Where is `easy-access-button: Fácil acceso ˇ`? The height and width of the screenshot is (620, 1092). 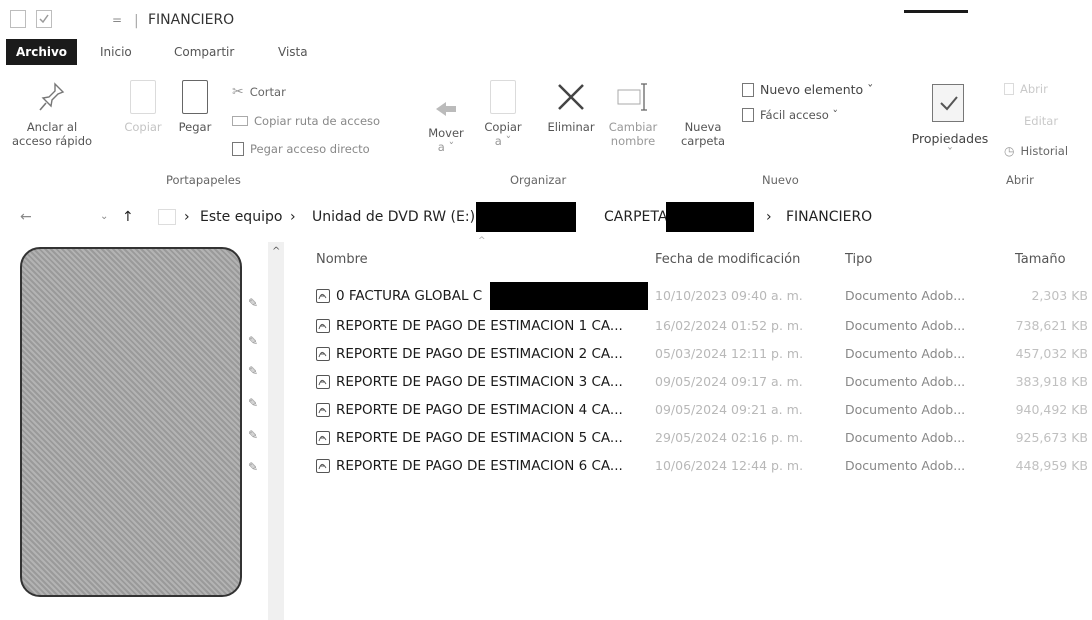
easy-access-button: Fácil acceso ˇ is located at coordinates (790, 115).